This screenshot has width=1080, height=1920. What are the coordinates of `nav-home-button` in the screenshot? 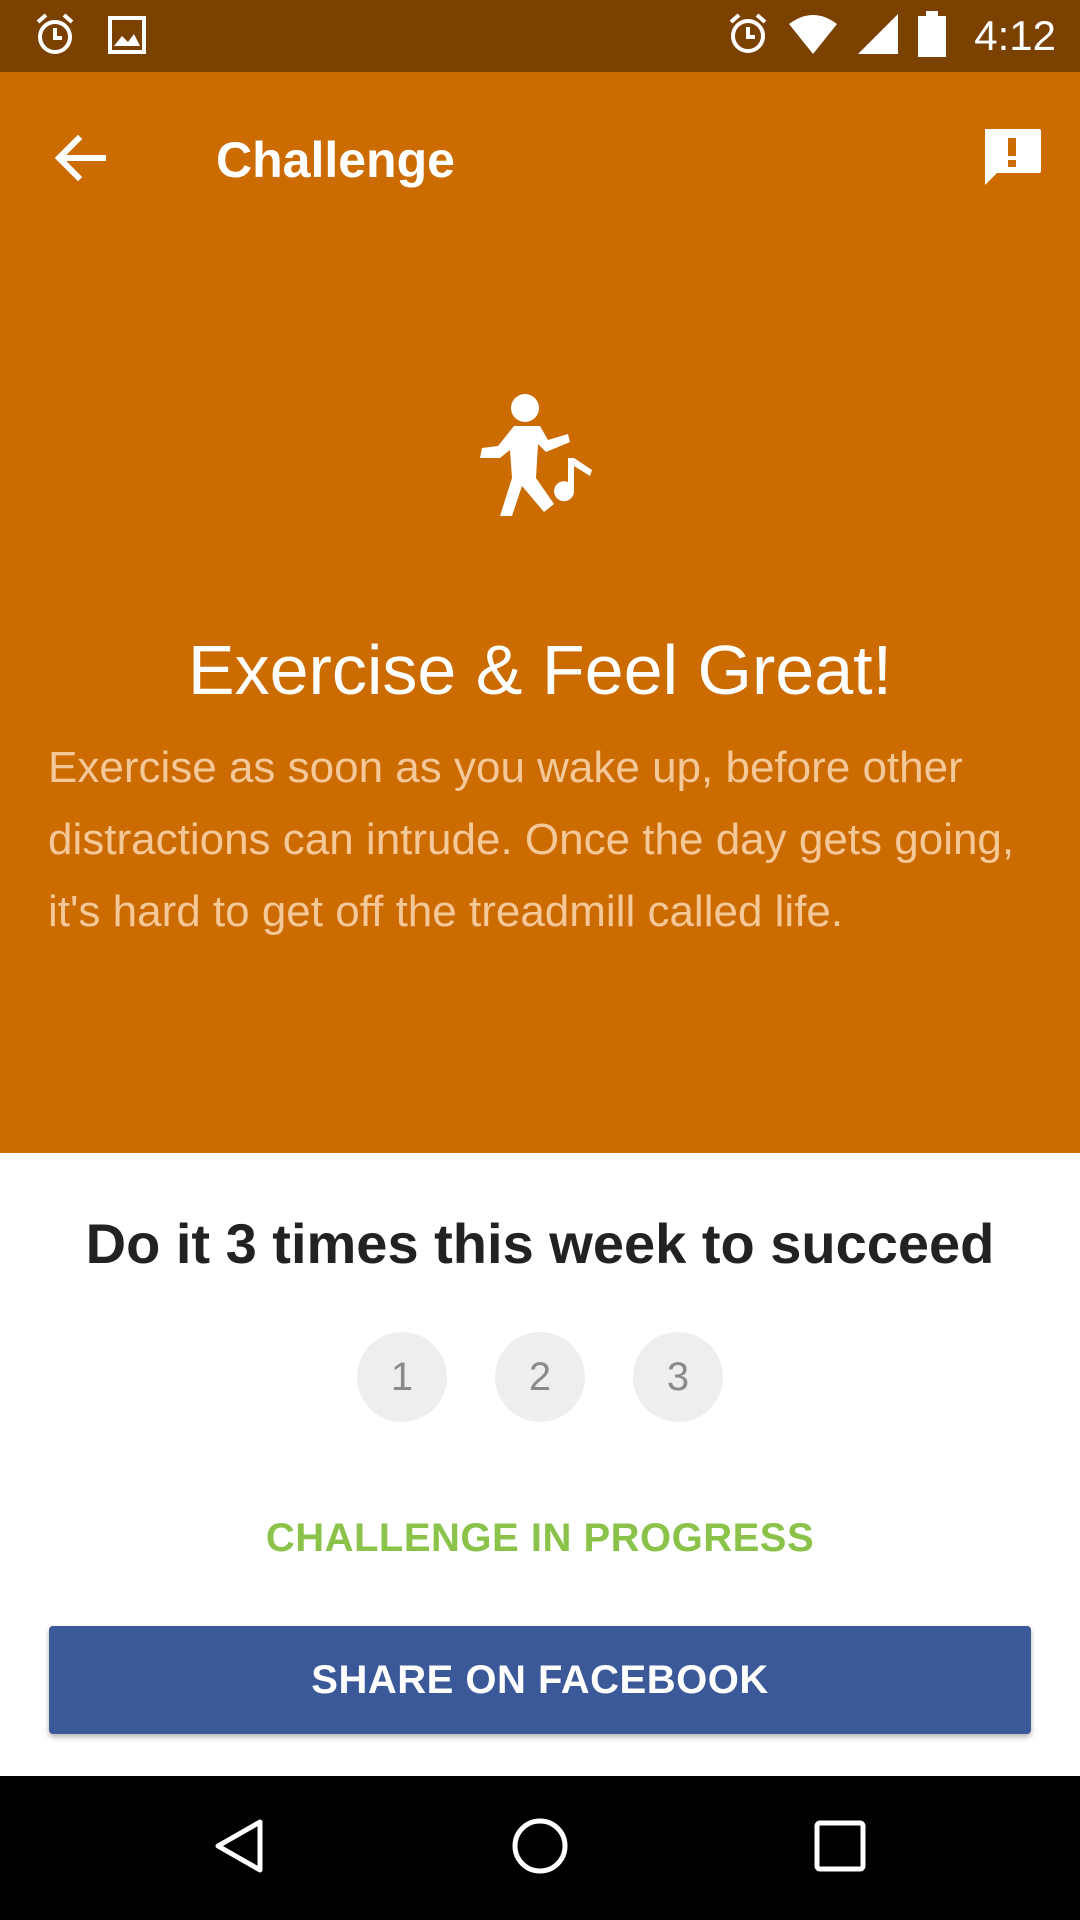 It's located at (540, 1848).